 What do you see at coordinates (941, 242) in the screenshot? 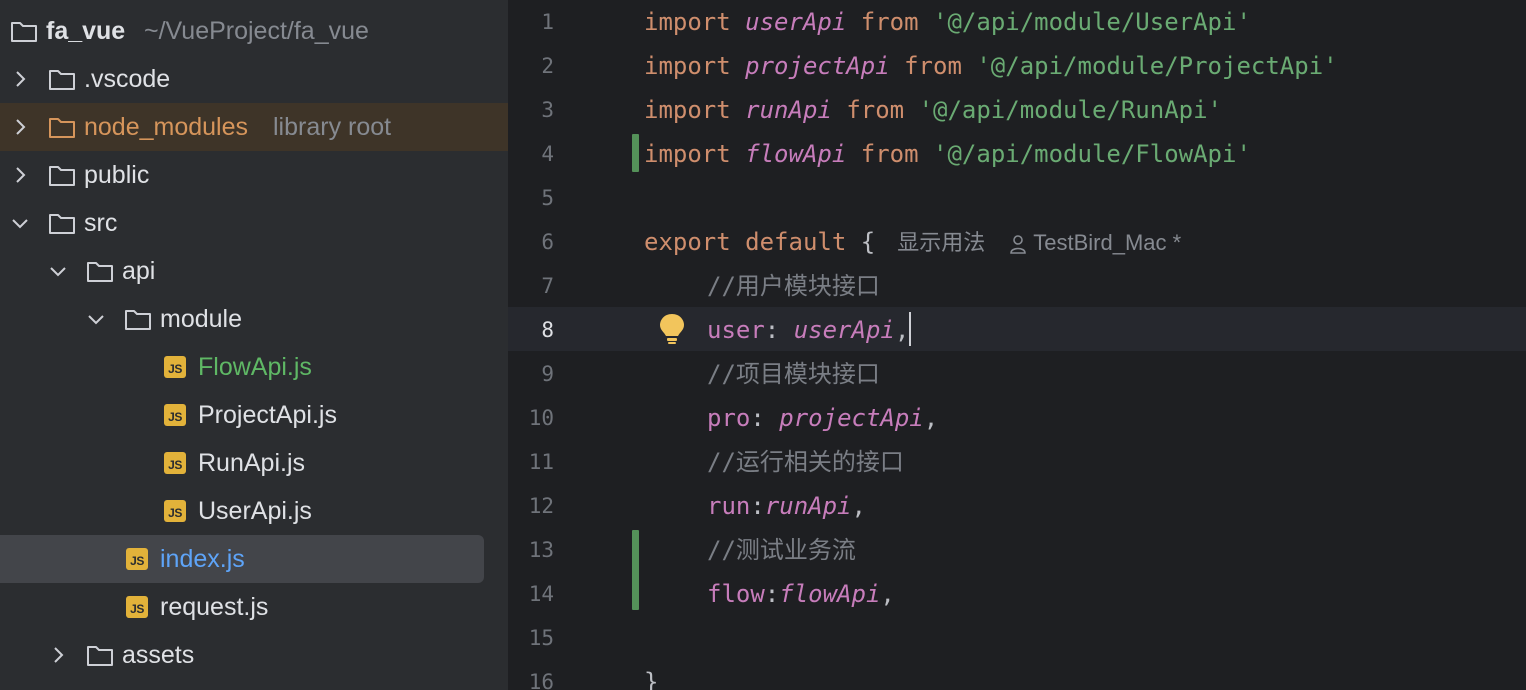
I see `usages-hint: 显示用法` at bounding box center [941, 242].